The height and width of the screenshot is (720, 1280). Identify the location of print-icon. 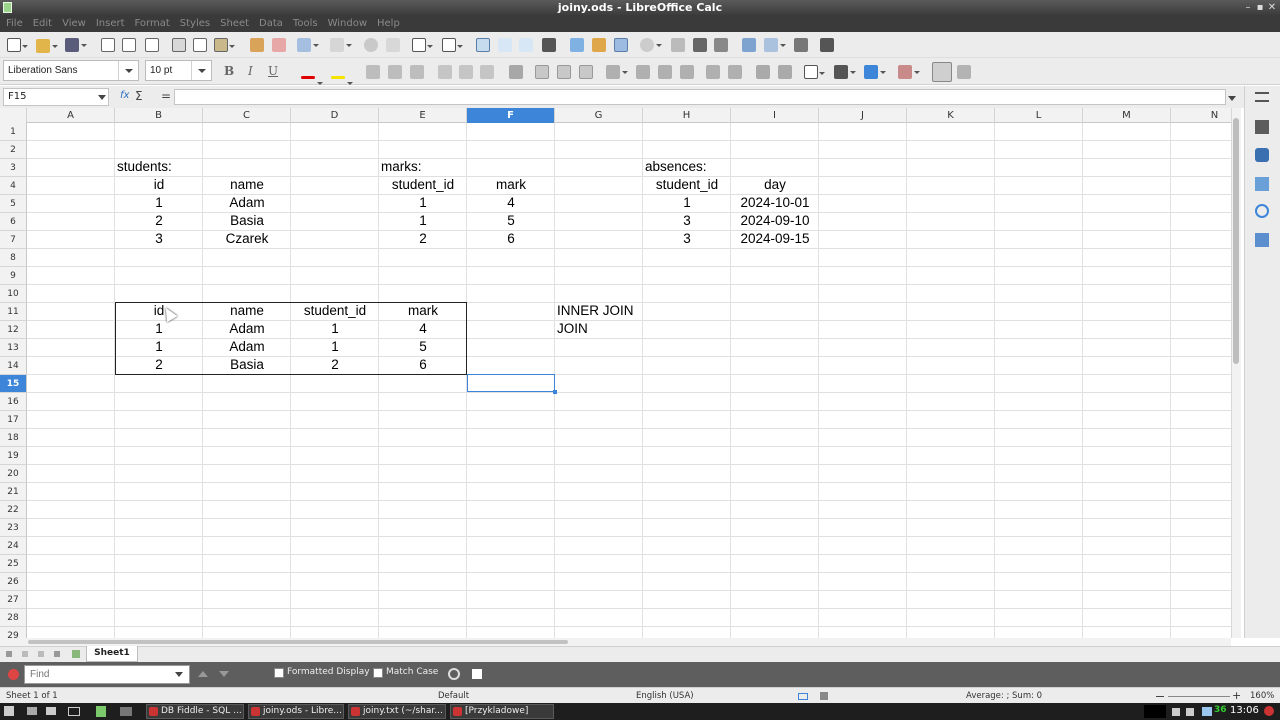
(129, 45).